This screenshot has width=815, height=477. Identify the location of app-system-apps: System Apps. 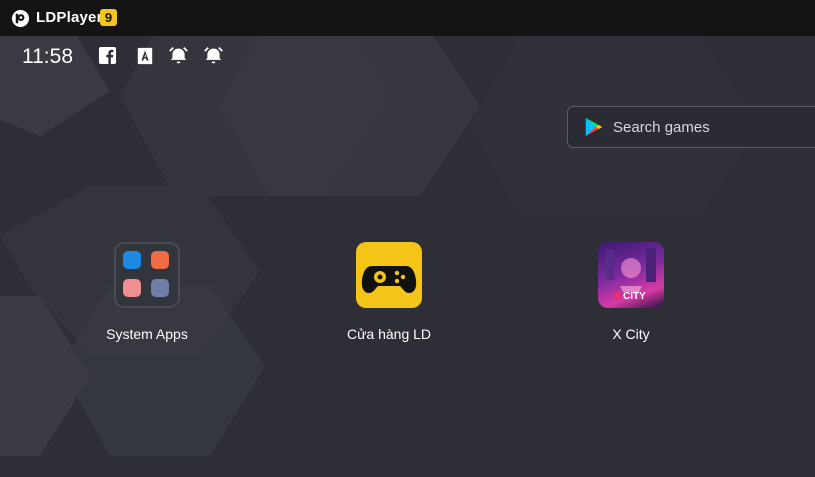
(147, 297).